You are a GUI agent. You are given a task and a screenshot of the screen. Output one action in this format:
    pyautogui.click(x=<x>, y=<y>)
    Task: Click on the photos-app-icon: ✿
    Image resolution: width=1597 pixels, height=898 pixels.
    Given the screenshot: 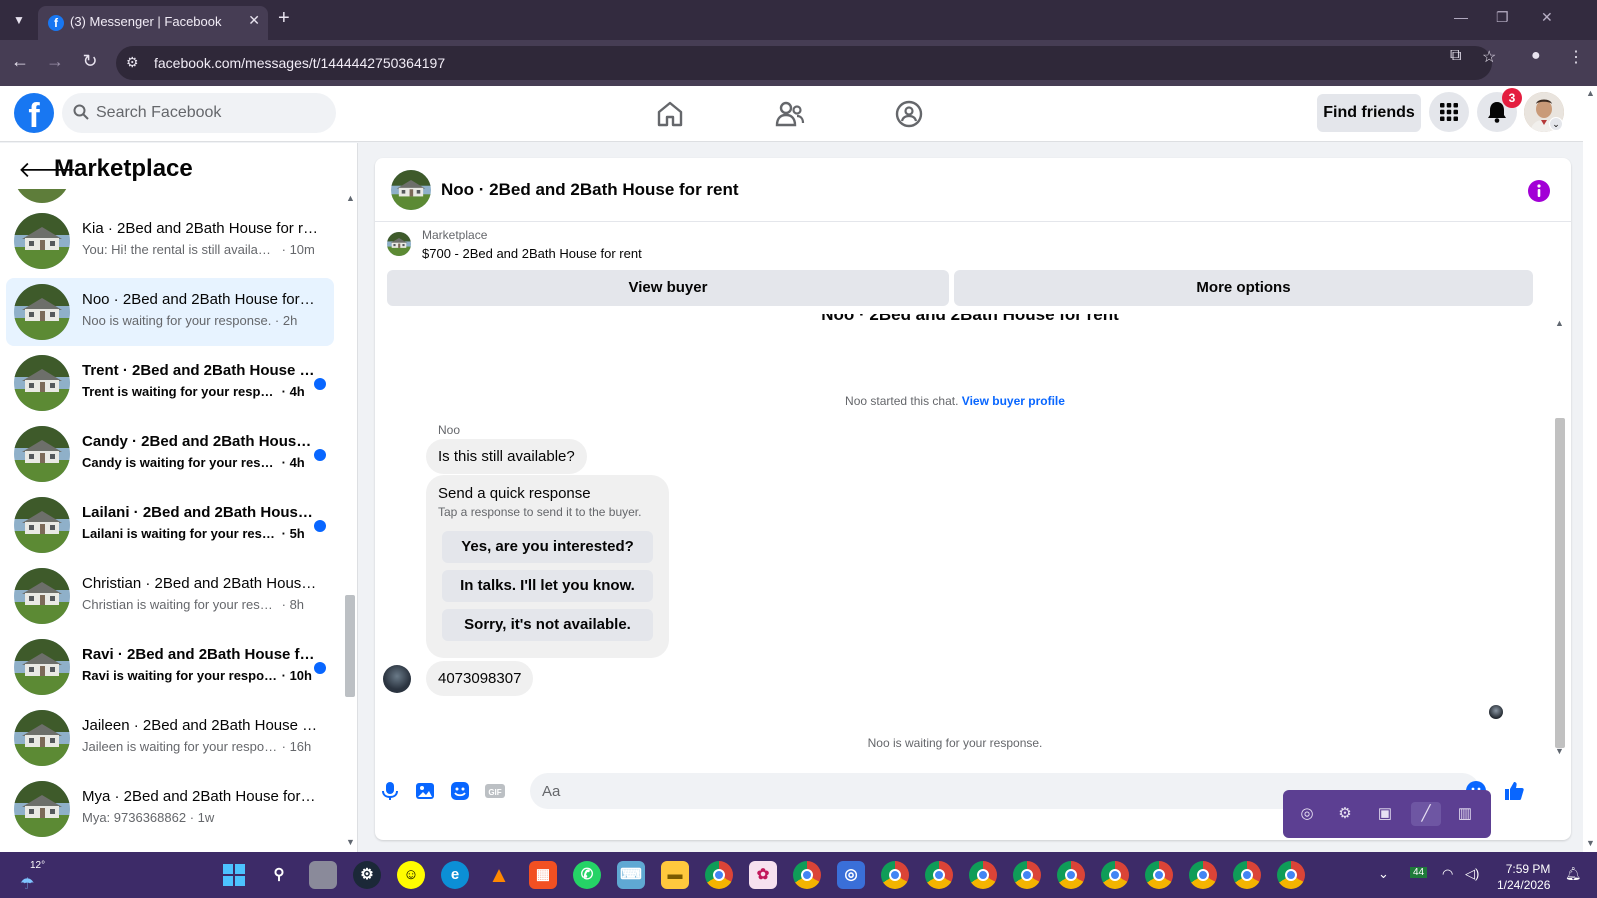 What is the action you would take?
    pyautogui.click(x=763, y=875)
    